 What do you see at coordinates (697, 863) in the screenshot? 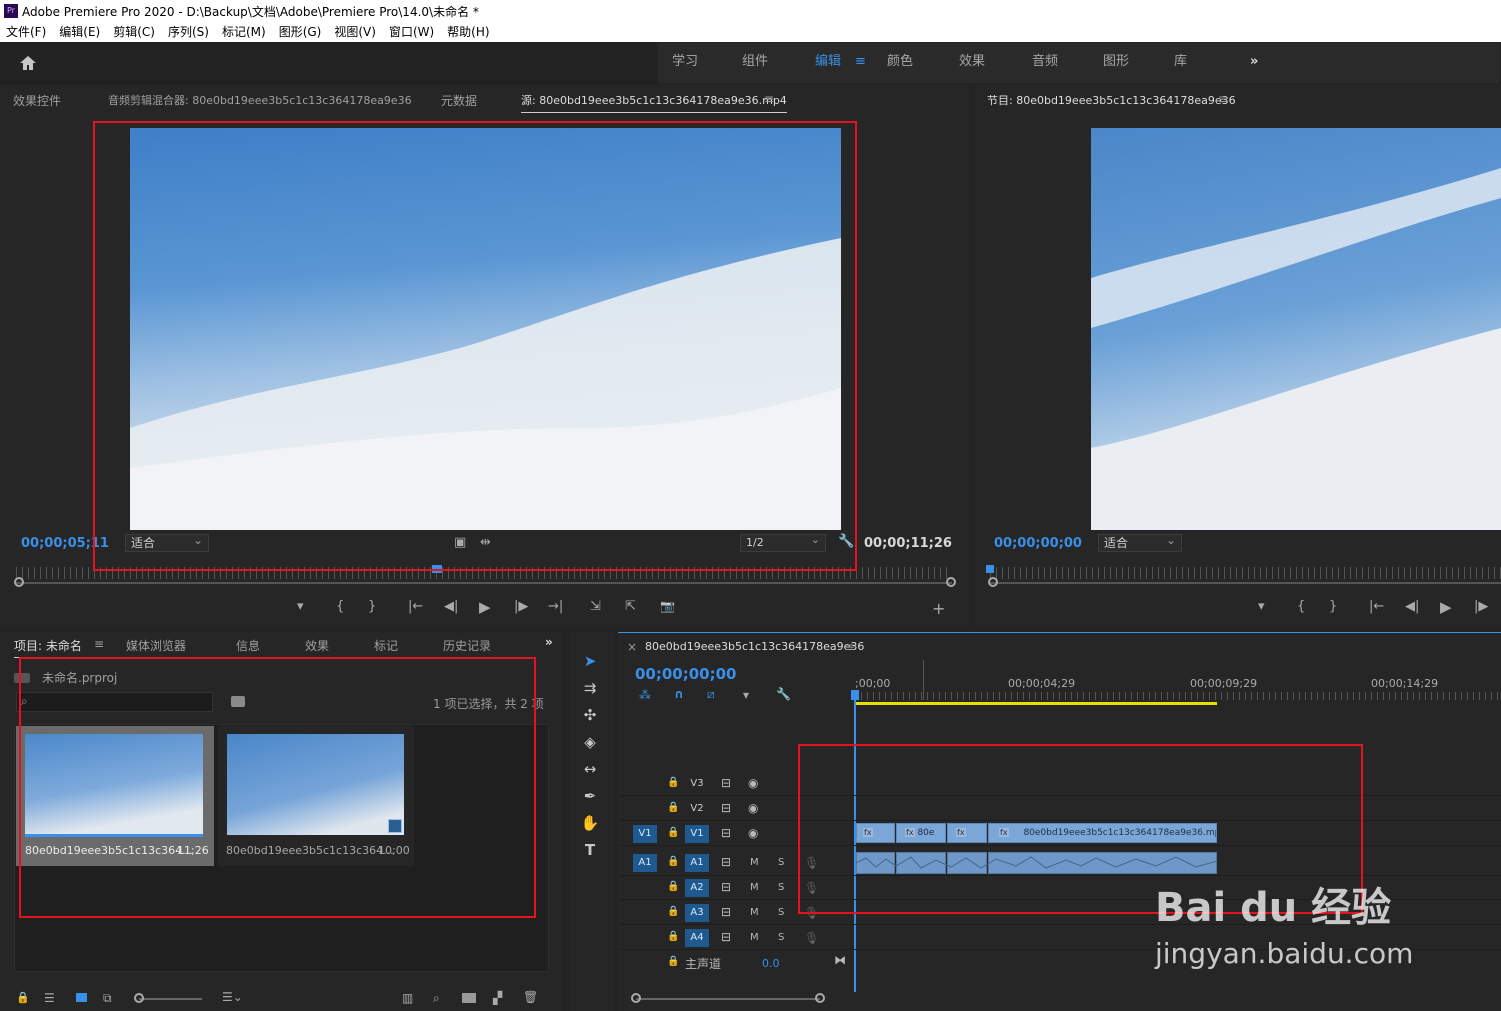
I see `track-label-a1: A1` at bounding box center [697, 863].